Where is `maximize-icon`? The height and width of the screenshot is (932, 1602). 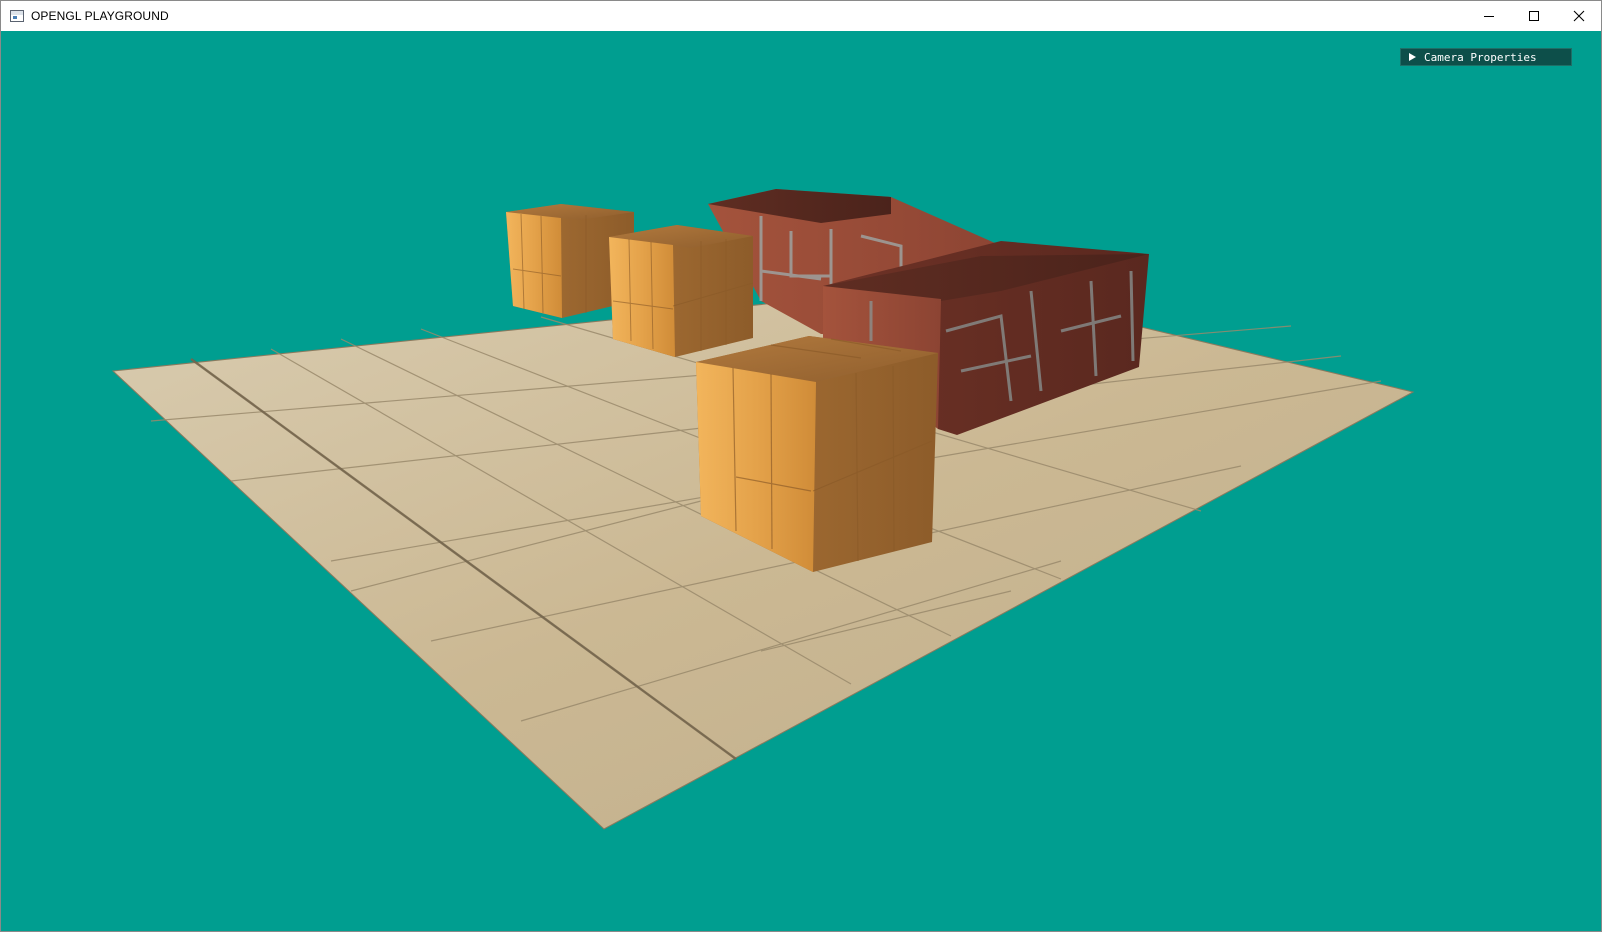 maximize-icon is located at coordinates (1533, 16).